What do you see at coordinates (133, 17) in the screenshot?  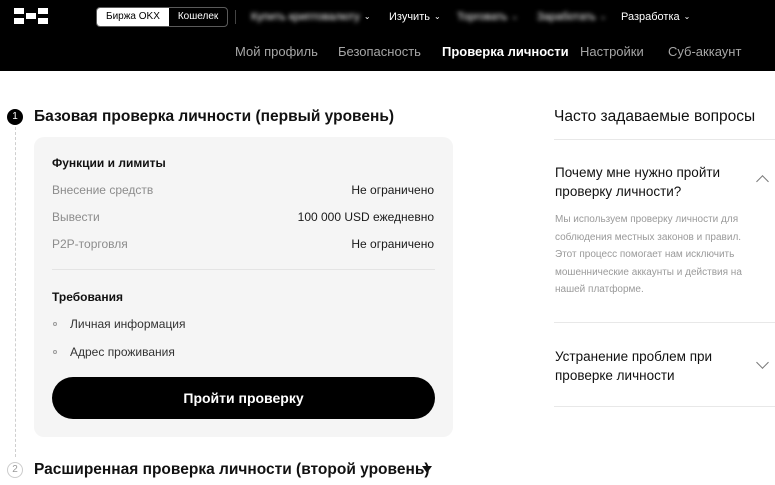 I see `exchange-tab: Биржа OKX` at bounding box center [133, 17].